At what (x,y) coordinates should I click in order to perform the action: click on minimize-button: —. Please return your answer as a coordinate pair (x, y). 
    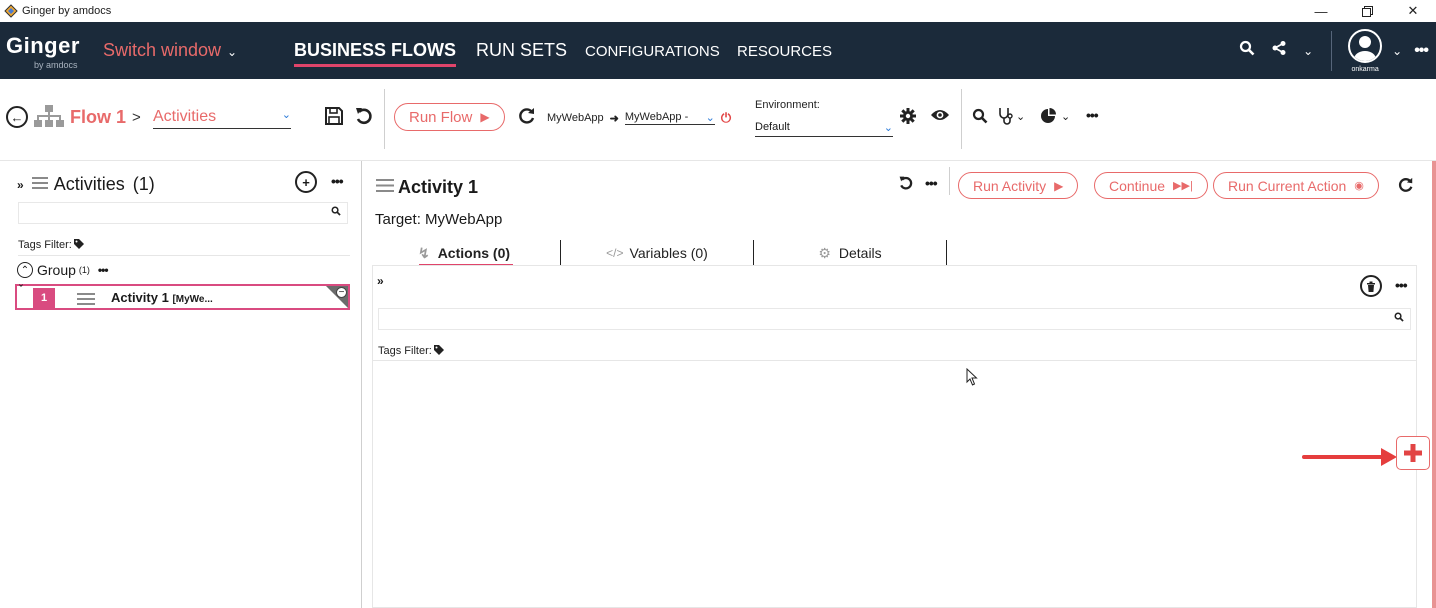
    Looking at the image, I should click on (1321, 11).